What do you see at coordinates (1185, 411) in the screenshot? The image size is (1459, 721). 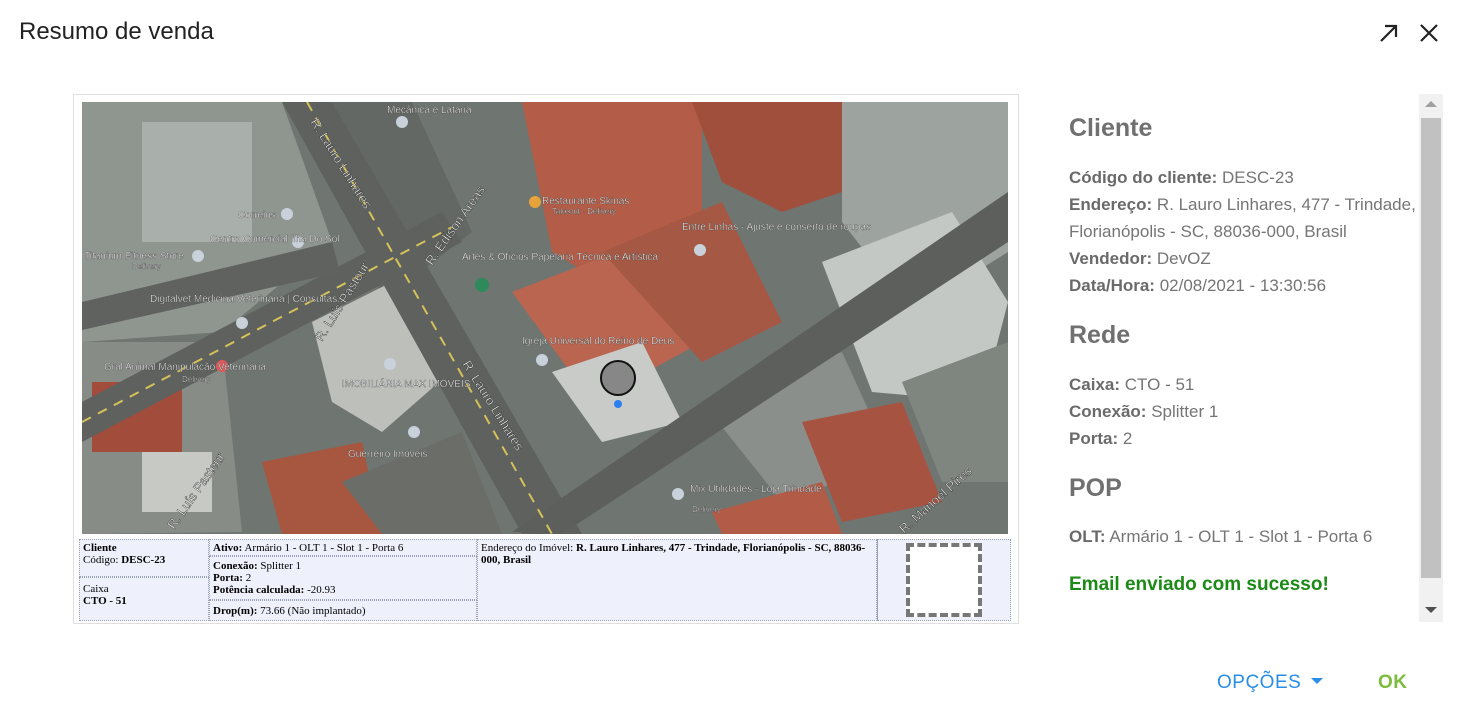 I see `conexao-value: Splitter 1` at bounding box center [1185, 411].